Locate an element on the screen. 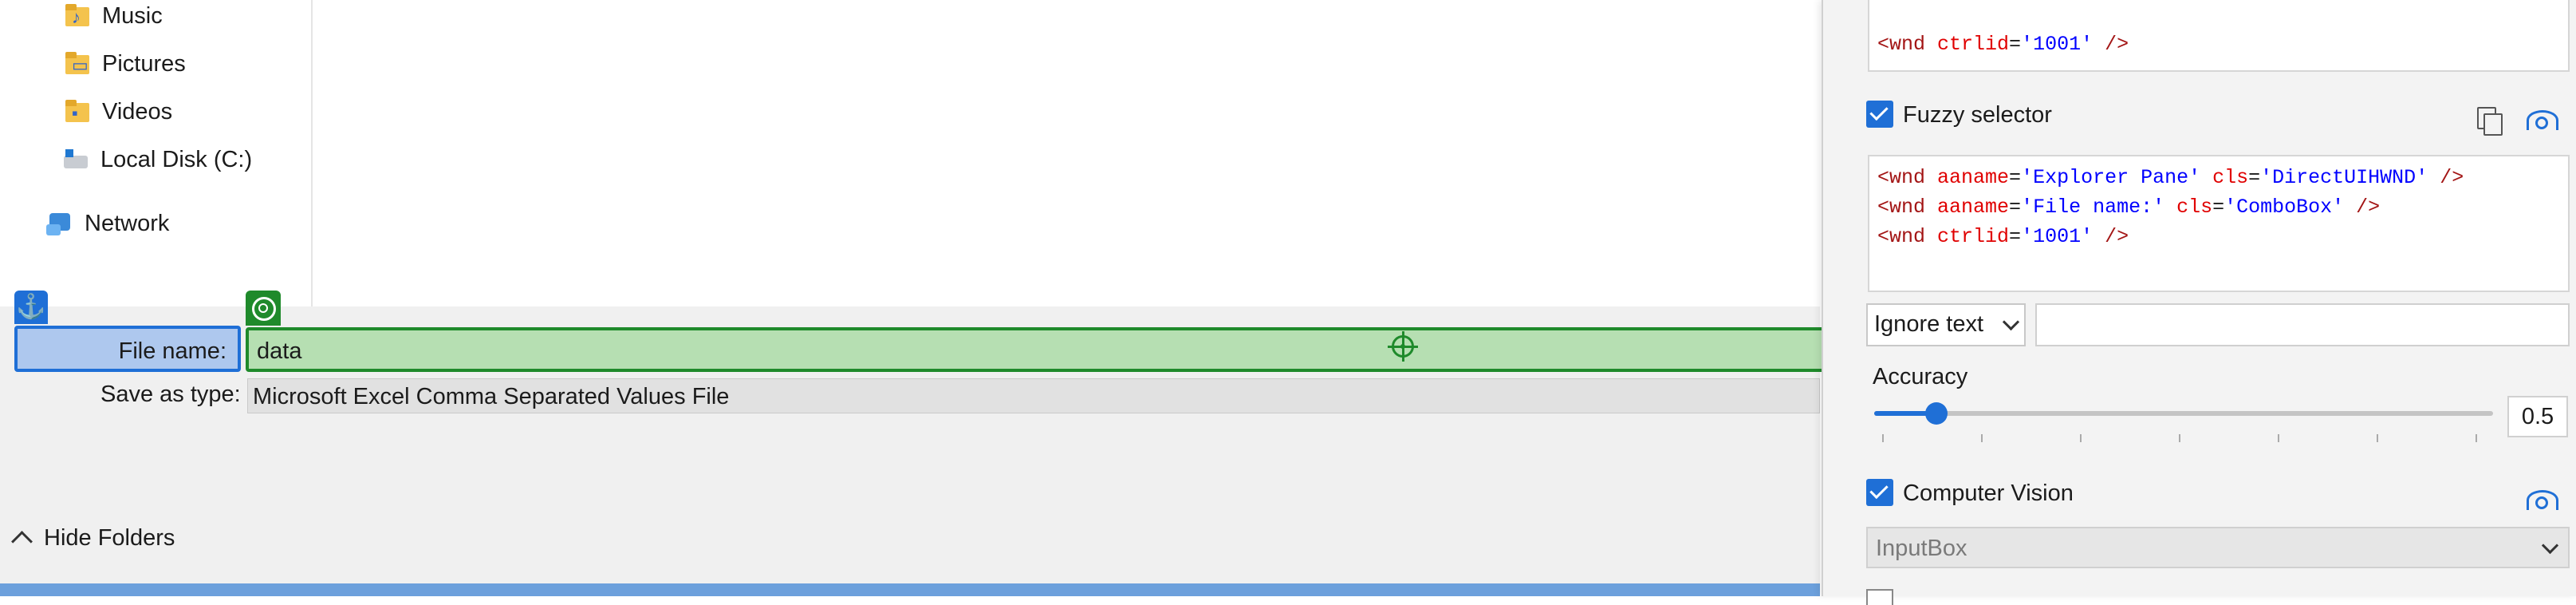 This screenshot has width=2576, height=605. nav-item-label: Videos is located at coordinates (137, 111).